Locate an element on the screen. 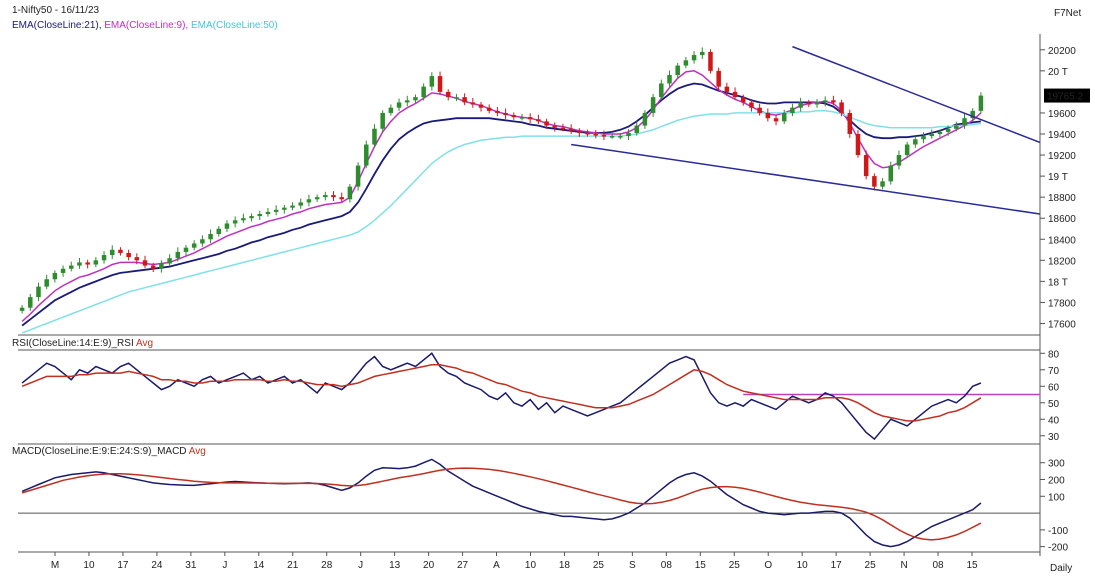 The height and width of the screenshot is (582, 1095). x-tick-label-12: 27 is located at coordinates (463, 565).